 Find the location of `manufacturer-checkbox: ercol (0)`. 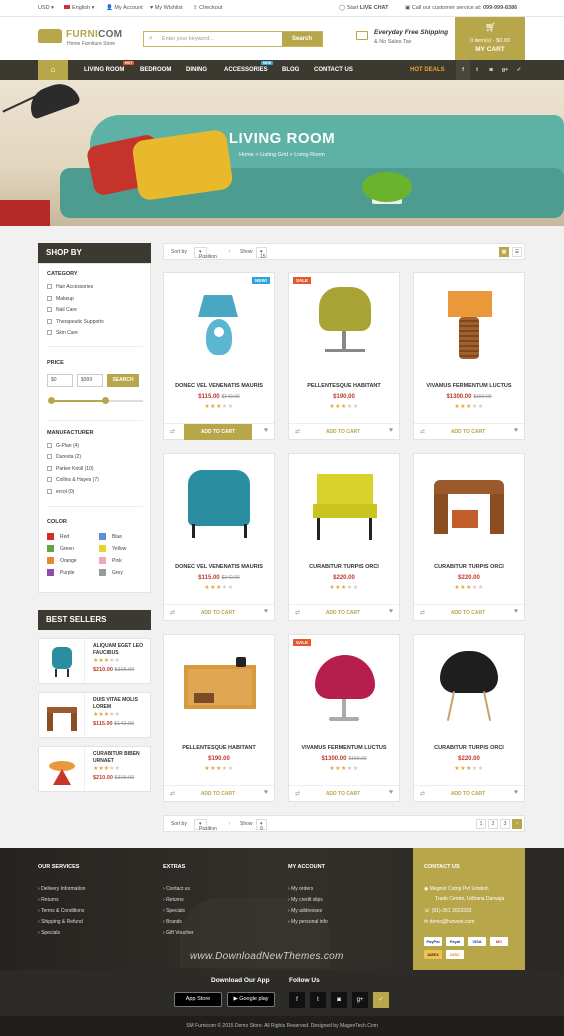

manufacturer-checkbox: ercol (0) is located at coordinates (60, 492).